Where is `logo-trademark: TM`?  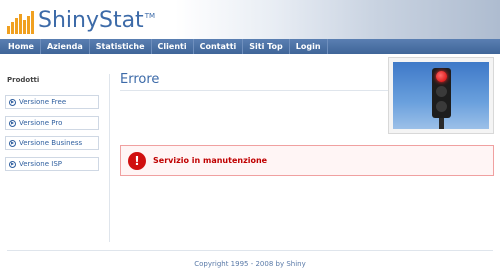
logo-trademark: TM is located at coordinates (150, 16).